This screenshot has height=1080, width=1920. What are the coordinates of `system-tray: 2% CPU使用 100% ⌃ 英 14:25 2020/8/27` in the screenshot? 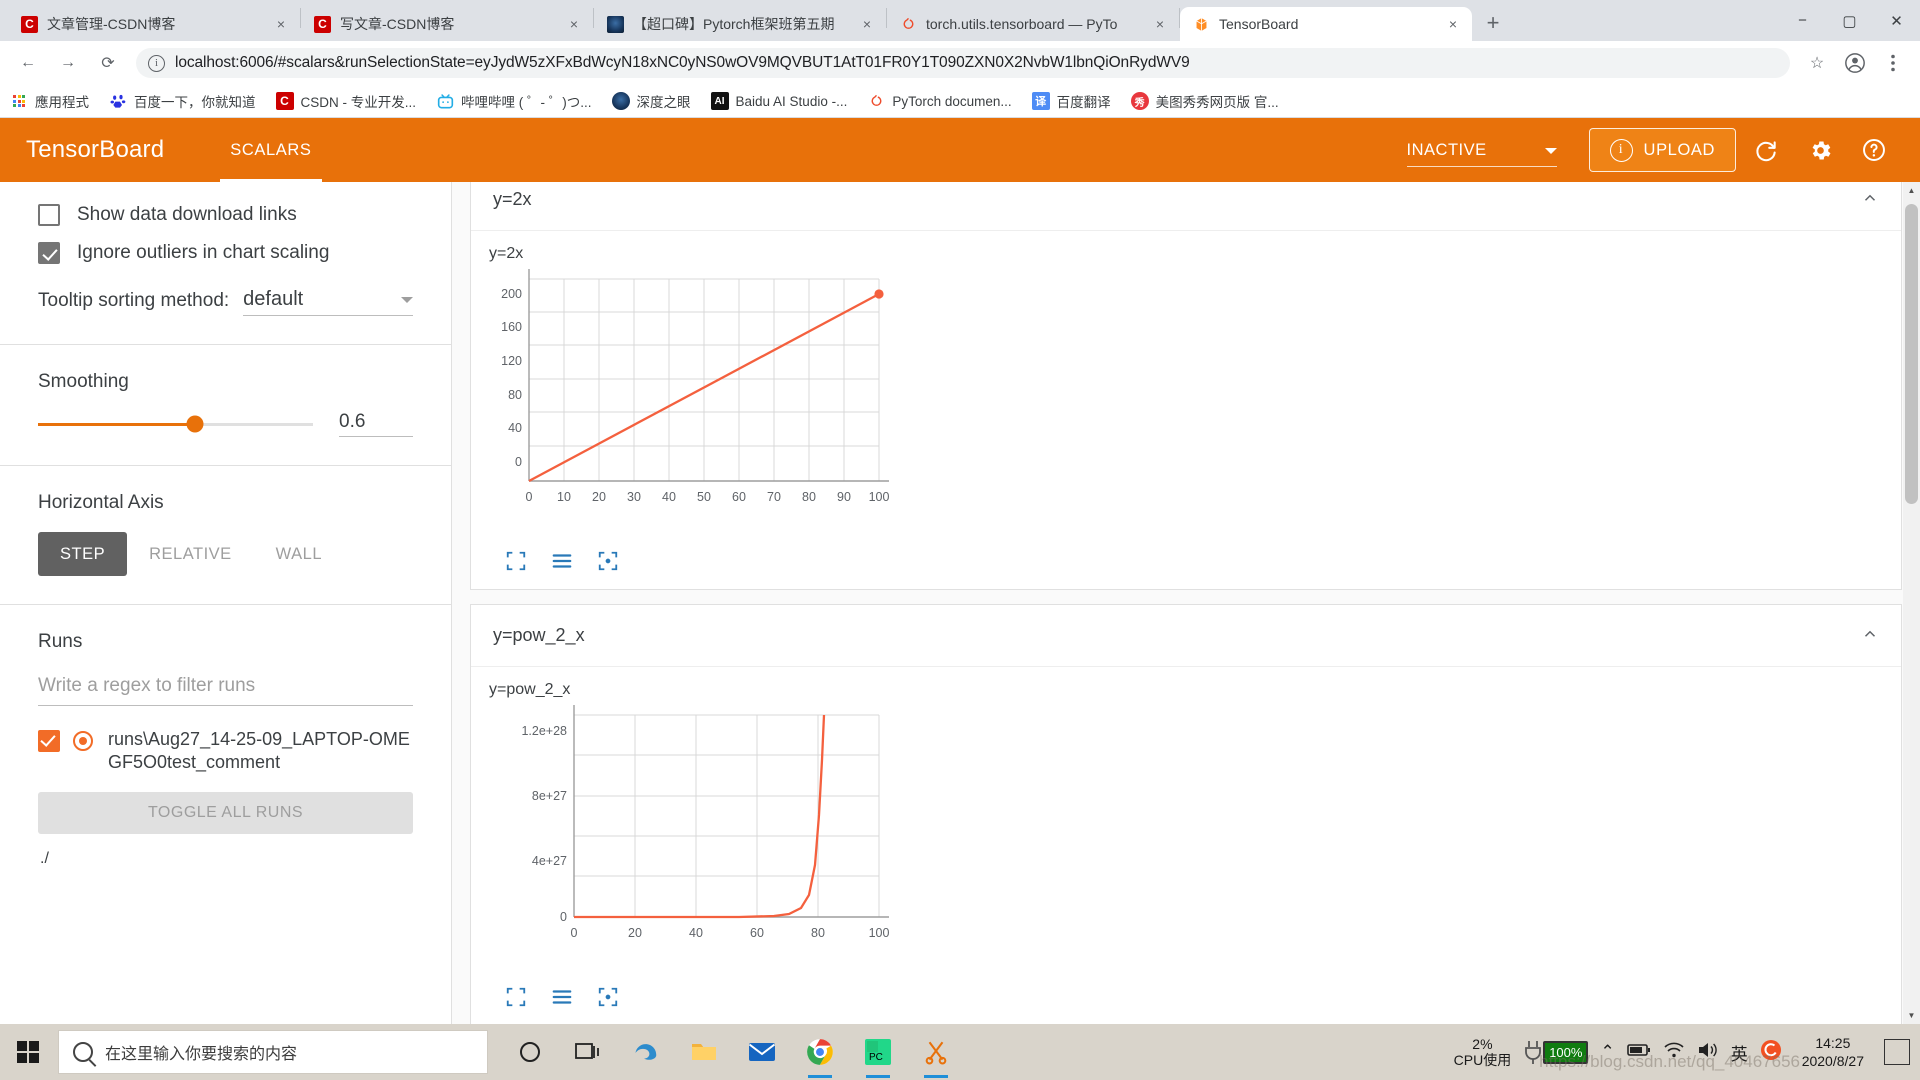 It's located at (1687, 1052).